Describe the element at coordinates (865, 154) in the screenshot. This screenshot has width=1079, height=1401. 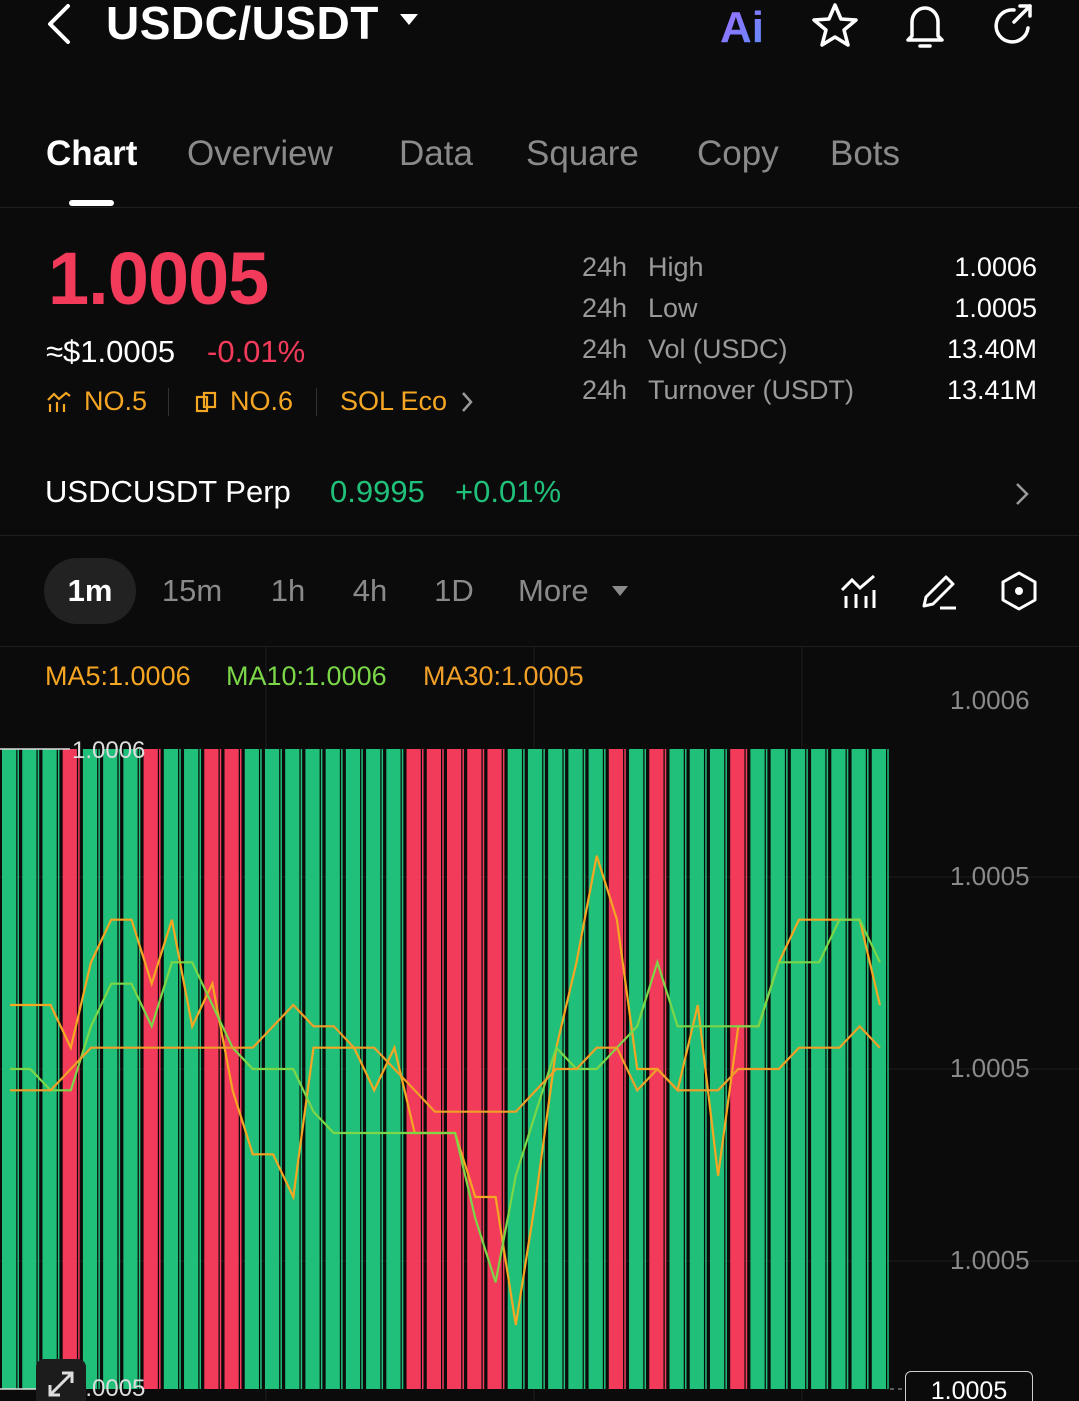
I see `tab-bots: Bots` at that location.